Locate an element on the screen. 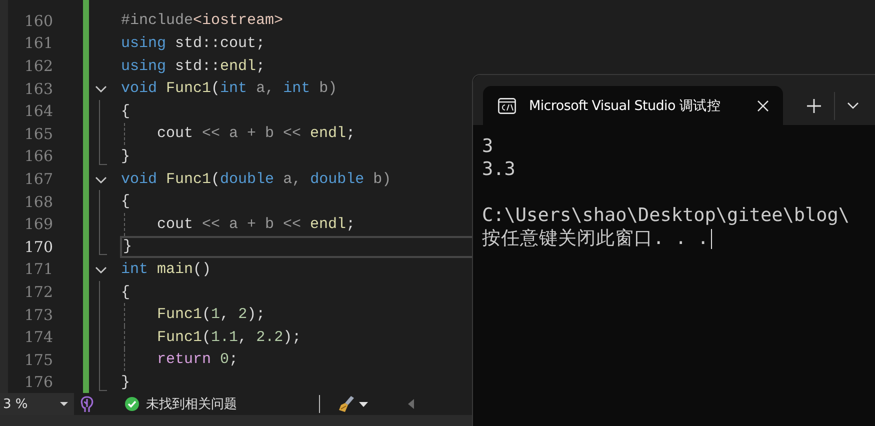 The width and height of the screenshot is (875, 426). brush-icon is located at coordinates (346, 404).